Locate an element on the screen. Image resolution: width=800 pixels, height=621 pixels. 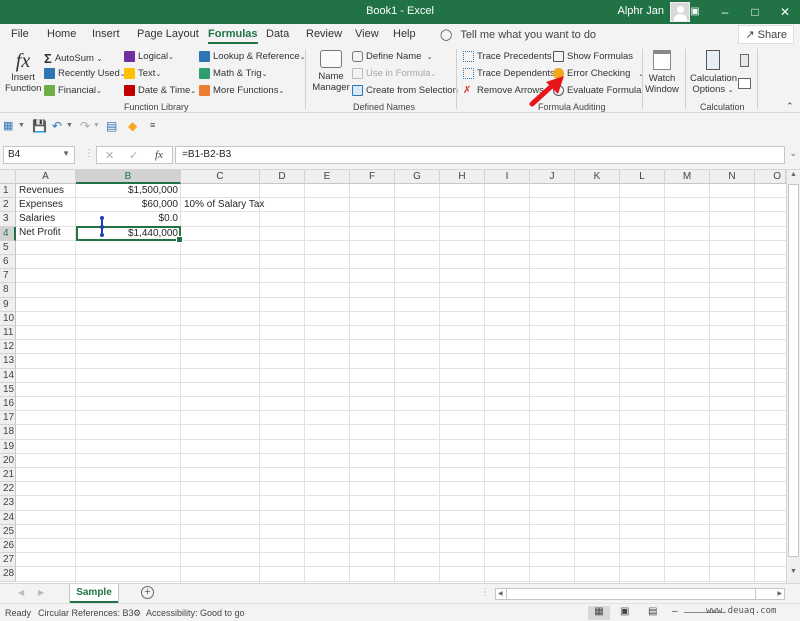
row-header-16: 16 is located at coordinates (8, 404).